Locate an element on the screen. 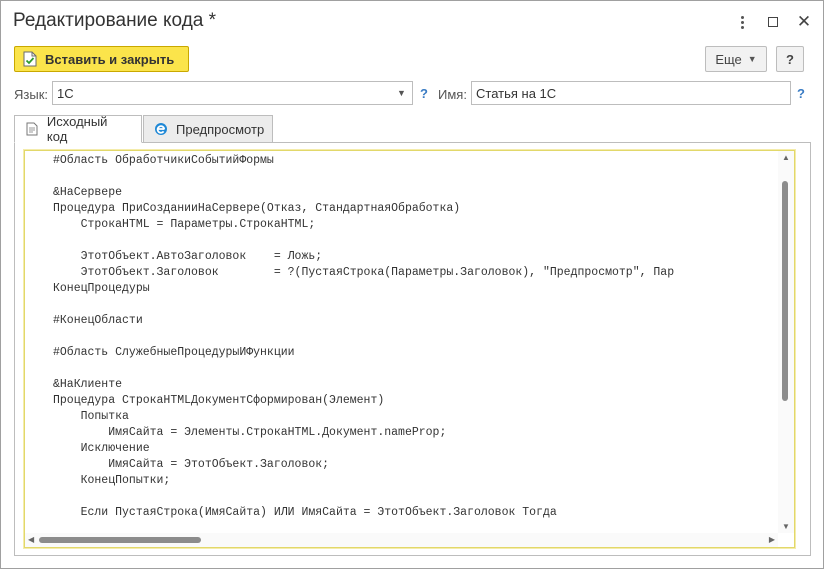  tab-preview: Предпросмотр is located at coordinates (208, 129).